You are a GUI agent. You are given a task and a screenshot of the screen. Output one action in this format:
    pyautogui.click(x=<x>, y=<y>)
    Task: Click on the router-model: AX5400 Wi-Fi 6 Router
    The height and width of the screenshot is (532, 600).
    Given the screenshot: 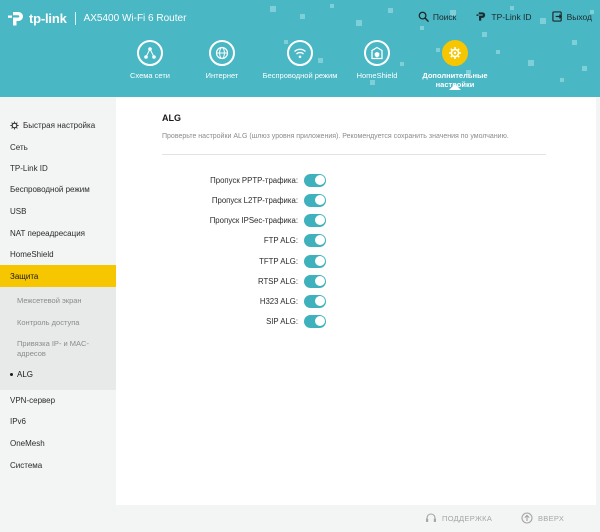 What is the action you would take?
    pyautogui.click(x=135, y=18)
    